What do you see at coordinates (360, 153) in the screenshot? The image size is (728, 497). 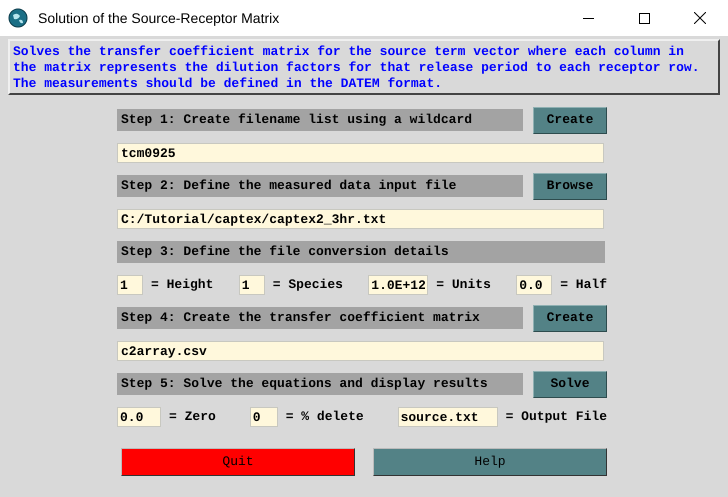 I see `text-field: tcm0925` at bounding box center [360, 153].